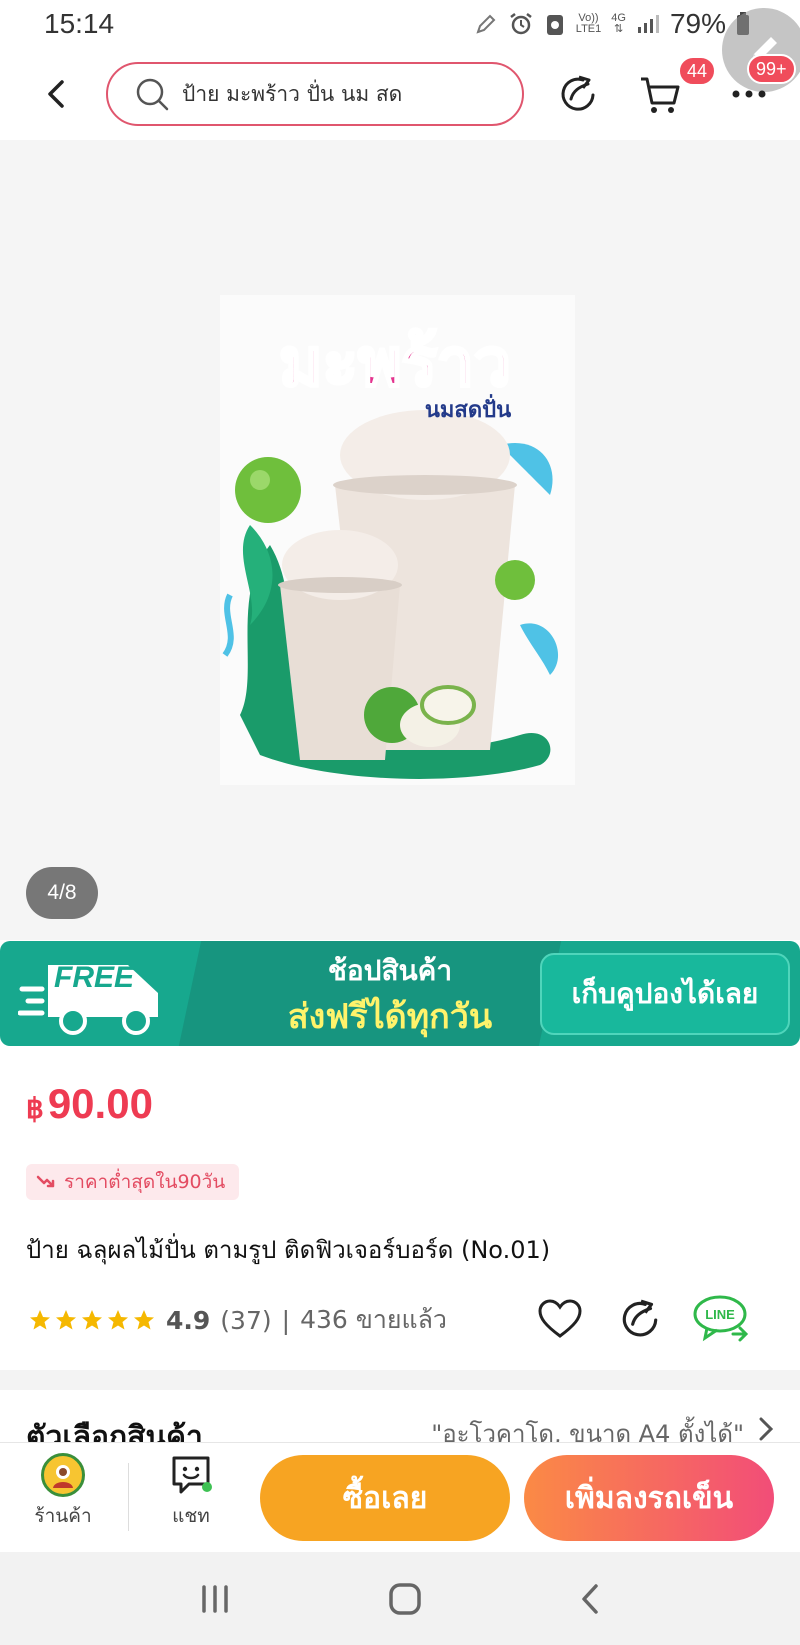 The width and height of the screenshot is (800, 1645). What do you see at coordinates (188, 1320) in the screenshot?
I see `rating-value: 4.9` at bounding box center [188, 1320].